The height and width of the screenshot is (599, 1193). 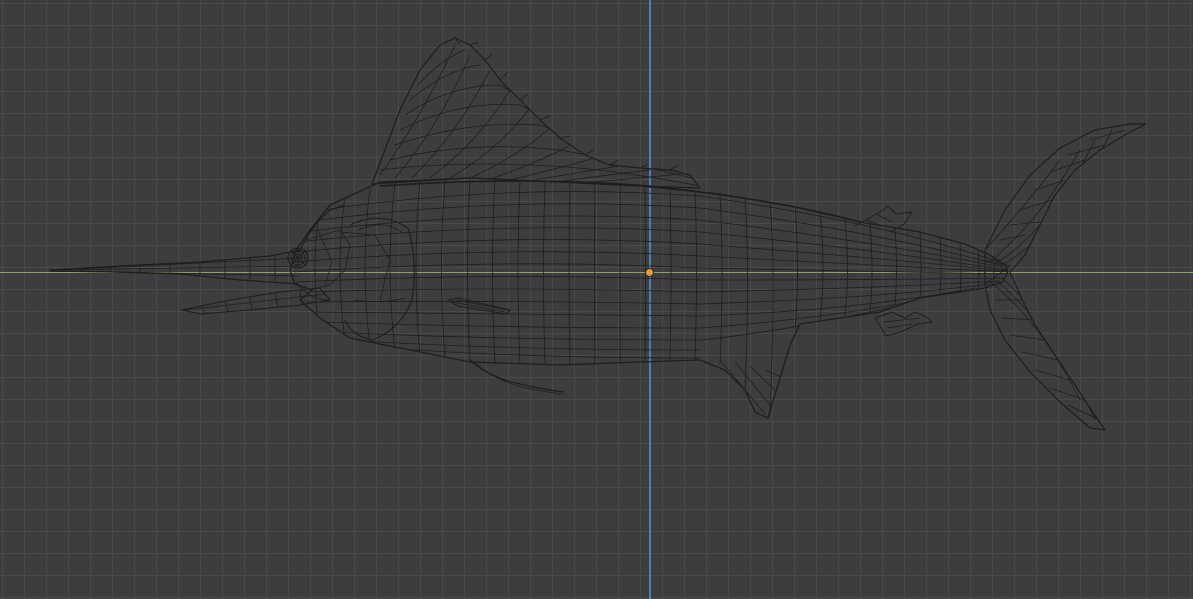 What do you see at coordinates (649, 272) in the screenshot?
I see `object-origin-point` at bounding box center [649, 272].